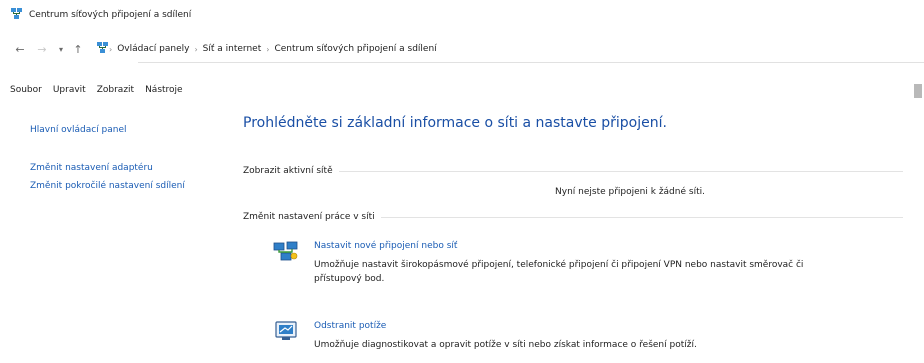 The image size is (924, 363). What do you see at coordinates (115, 90) in the screenshot?
I see `menu-item-view: Zobrazit` at bounding box center [115, 90].